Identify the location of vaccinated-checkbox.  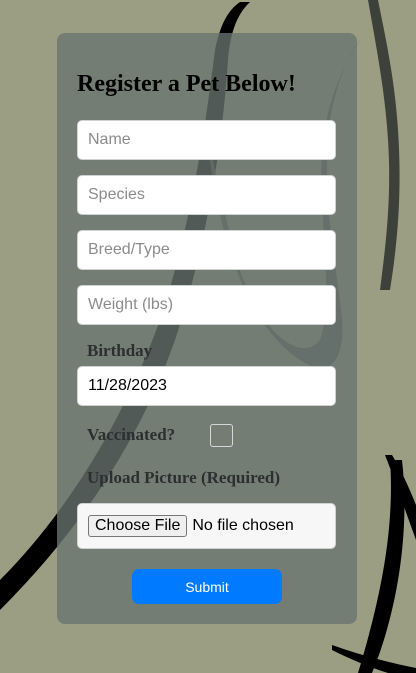
(221, 435).